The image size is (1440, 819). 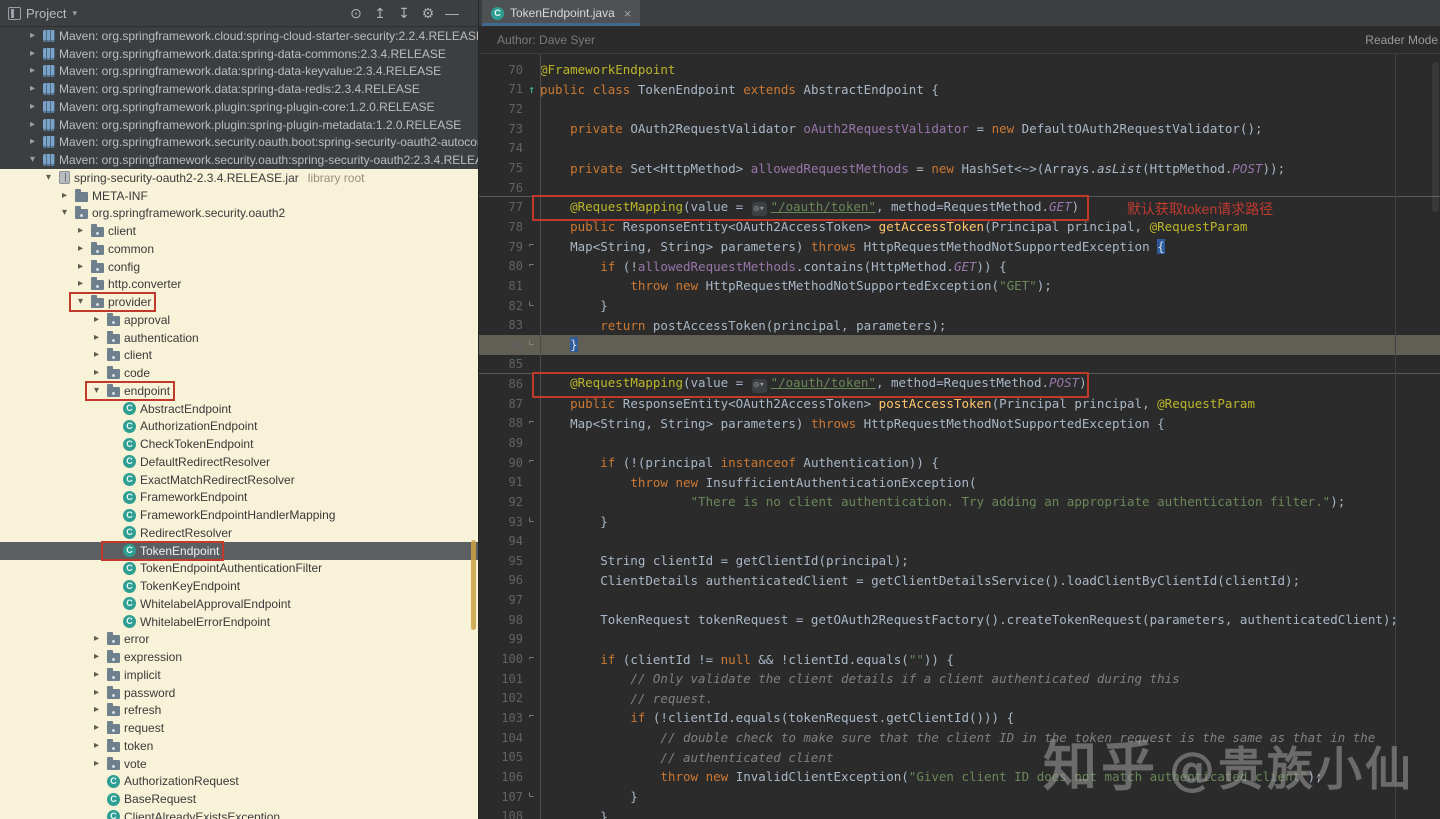 What do you see at coordinates (239, 497) in the screenshot?
I see `tree-item-frameworkendpoint: C FrameworkEndpoint` at bounding box center [239, 497].